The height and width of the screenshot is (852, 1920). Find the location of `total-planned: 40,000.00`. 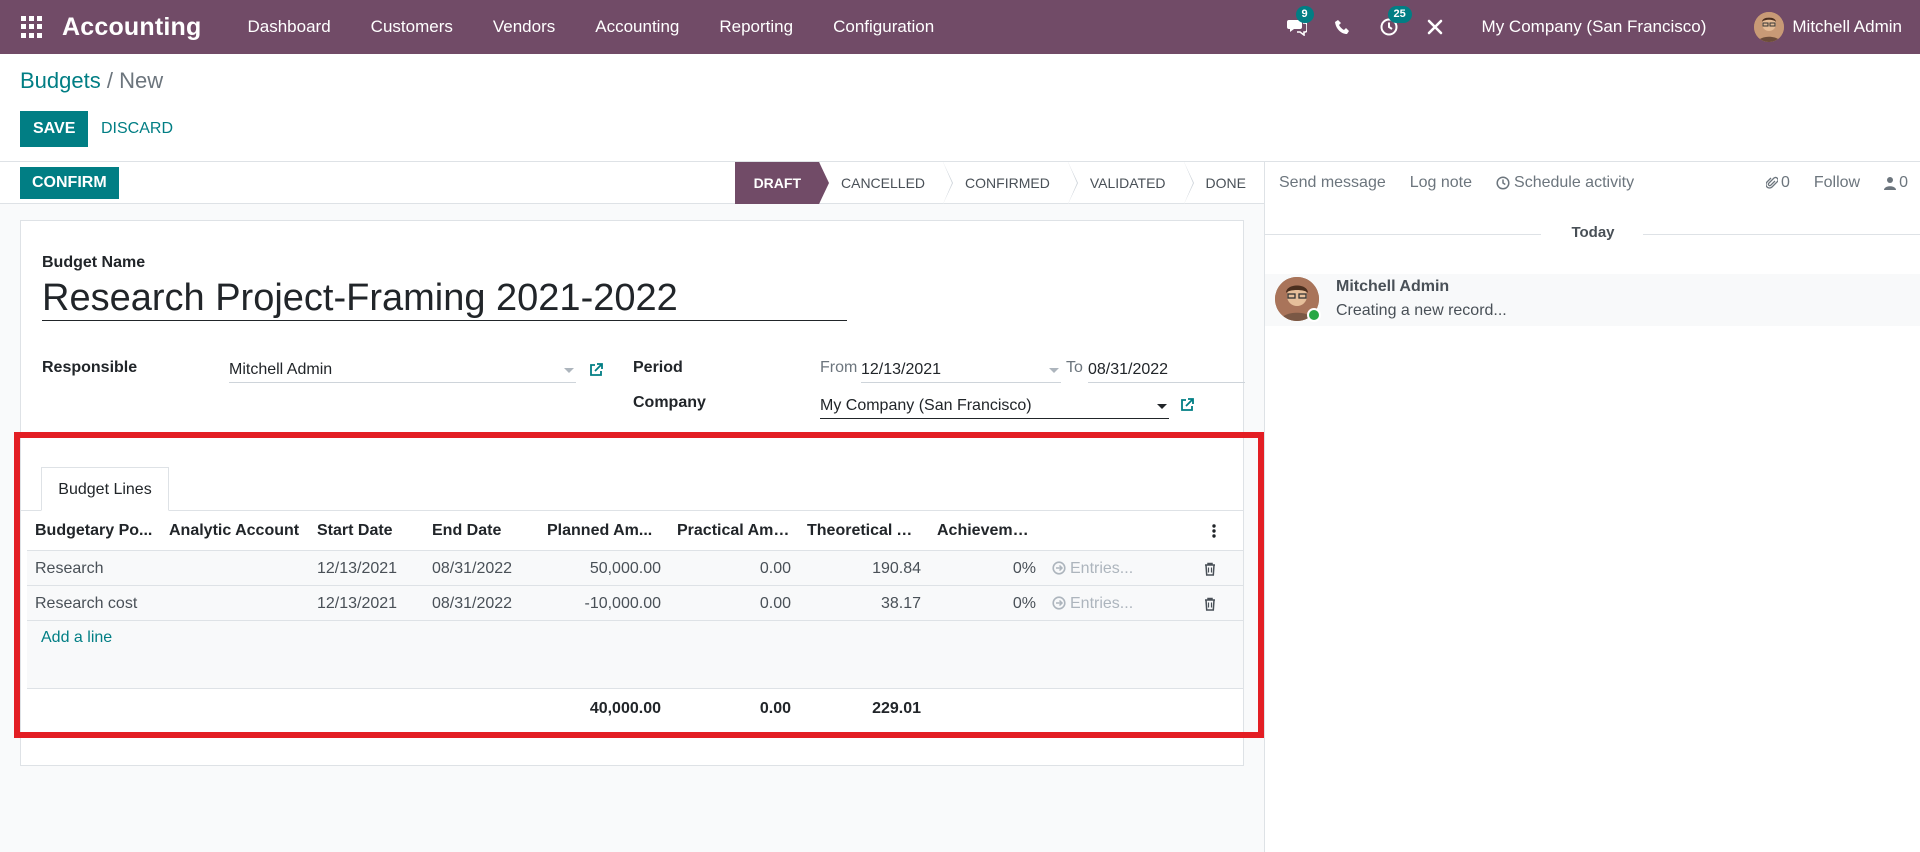

total-planned: 40,000.00 is located at coordinates (625, 708).